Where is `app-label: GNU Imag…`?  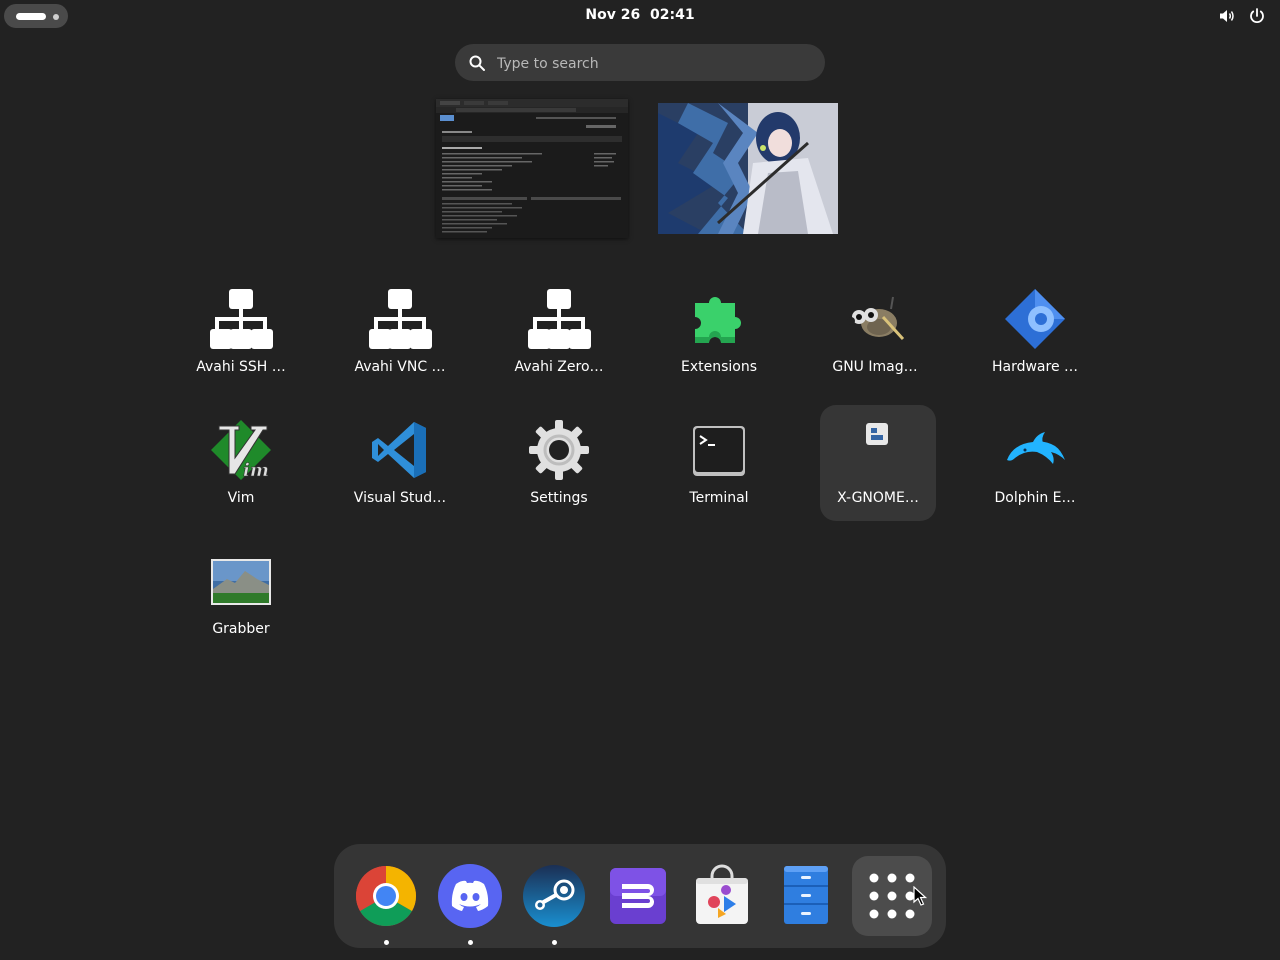 app-label: GNU Imag… is located at coordinates (875, 367).